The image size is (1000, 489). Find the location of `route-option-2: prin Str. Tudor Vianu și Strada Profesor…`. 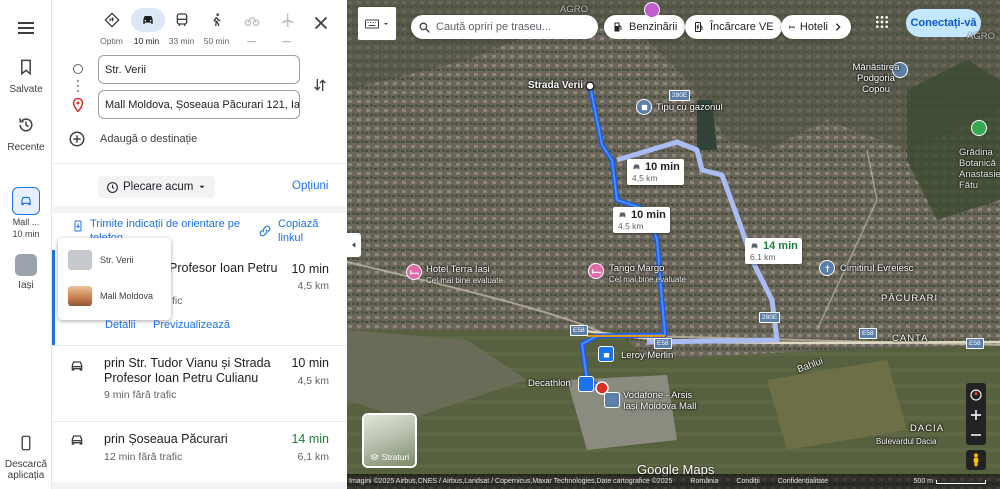

route-option-2: prin Str. Tudor Vianu și Strada Profesor… is located at coordinates (199, 383).